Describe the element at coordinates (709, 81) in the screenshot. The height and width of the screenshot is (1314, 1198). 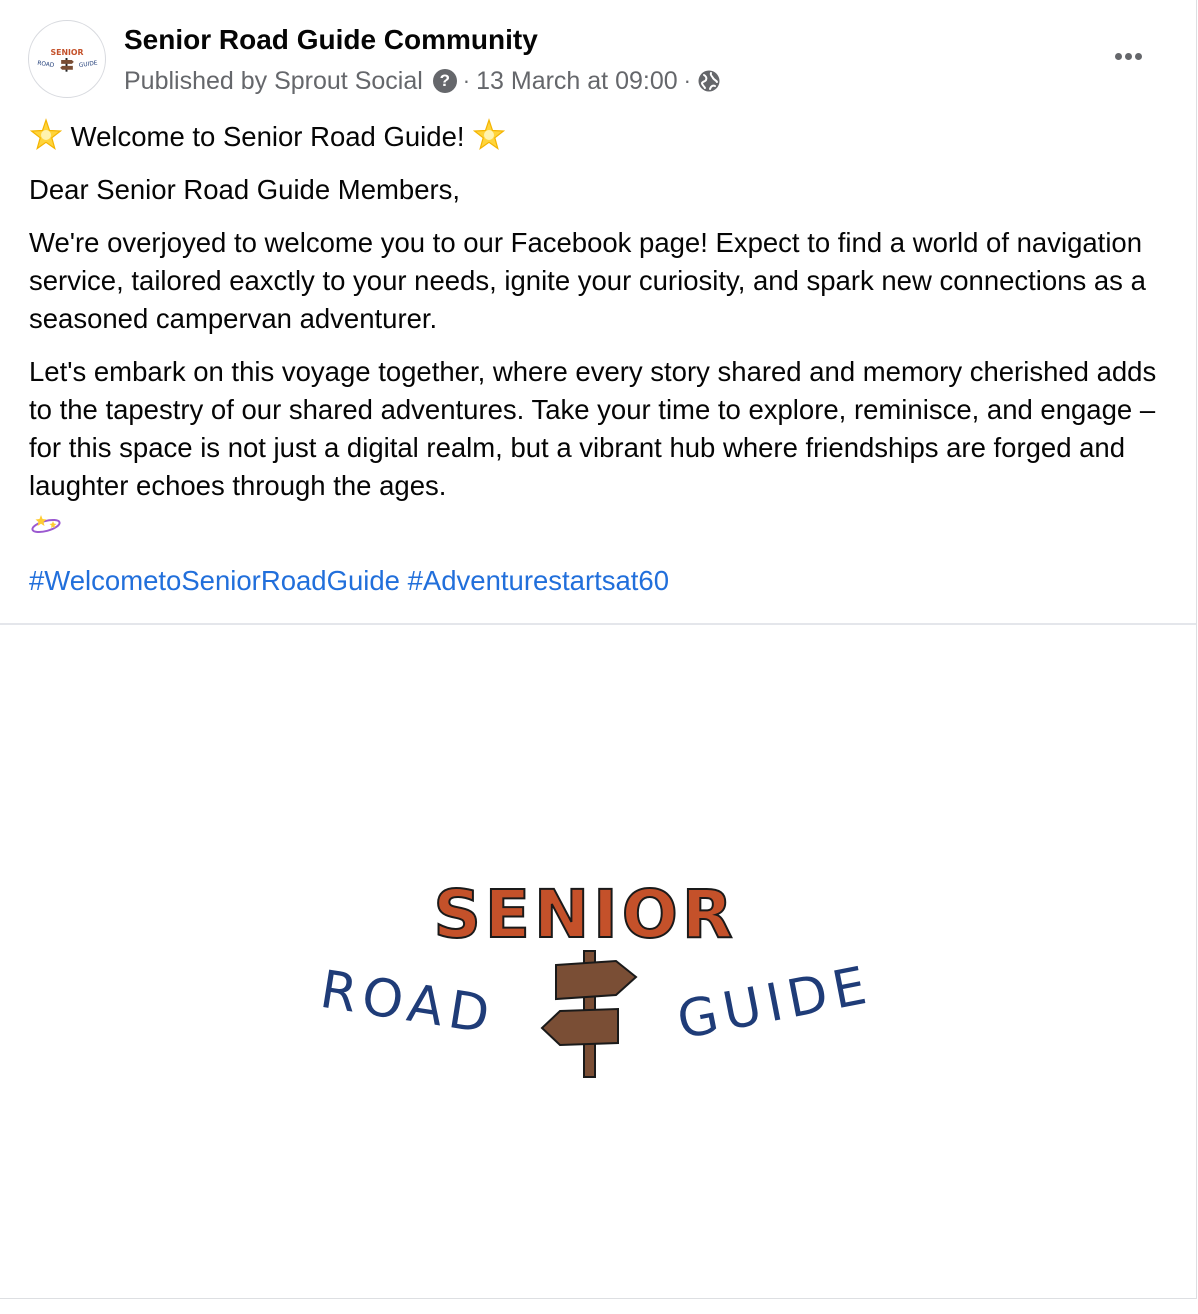
I see `globe-icon` at that location.